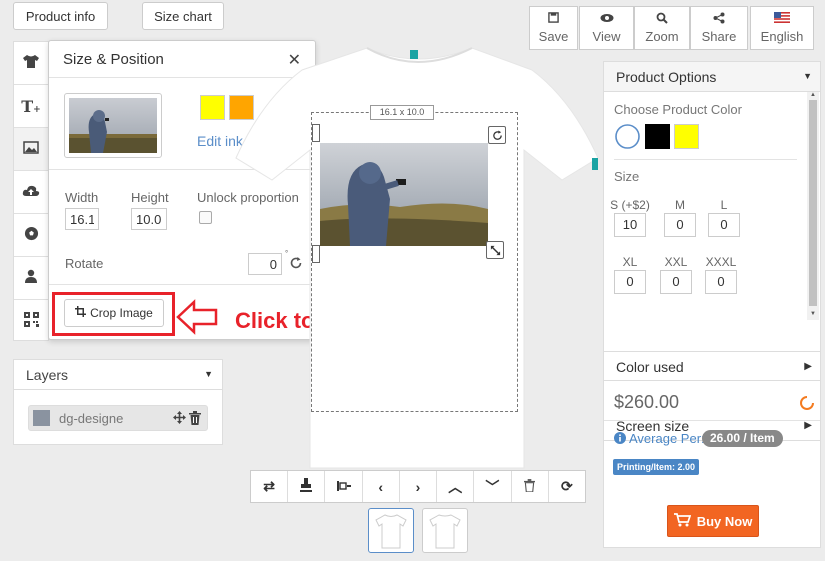 The width and height of the screenshot is (825, 561). I want to click on info-icon, so click(620, 439).